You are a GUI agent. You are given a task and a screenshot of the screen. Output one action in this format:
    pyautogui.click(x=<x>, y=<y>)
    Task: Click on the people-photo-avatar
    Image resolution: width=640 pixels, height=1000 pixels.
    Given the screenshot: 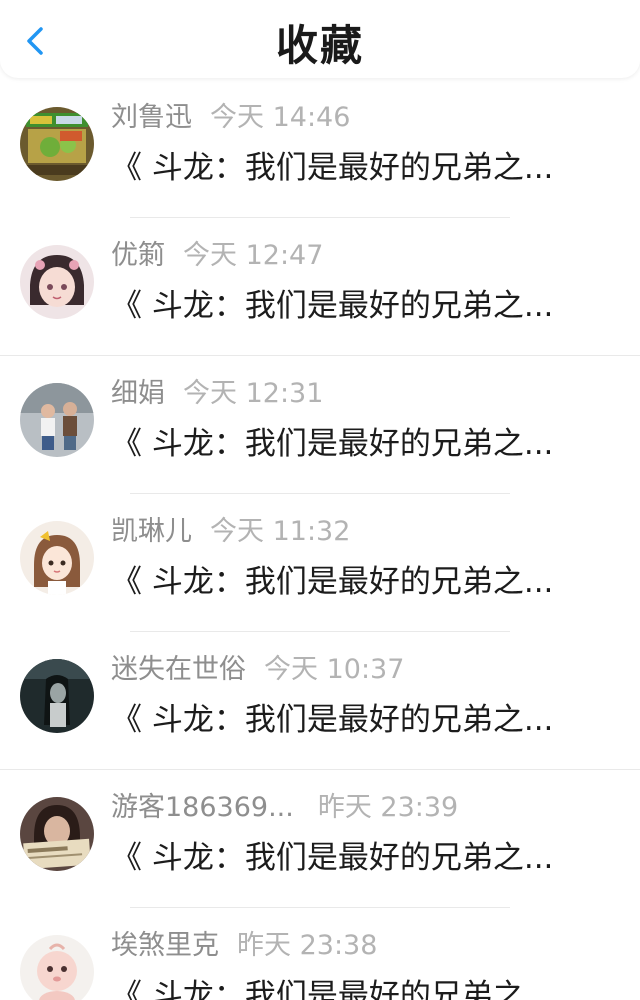 What is the action you would take?
    pyautogui.click(x=57, y=420)
    